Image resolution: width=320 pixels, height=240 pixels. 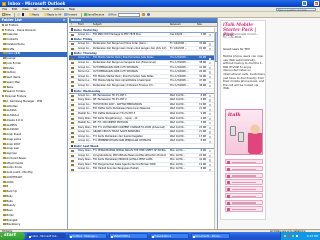 I want to click on folder-label: Junk E-mail, so click(x=13, y=63).